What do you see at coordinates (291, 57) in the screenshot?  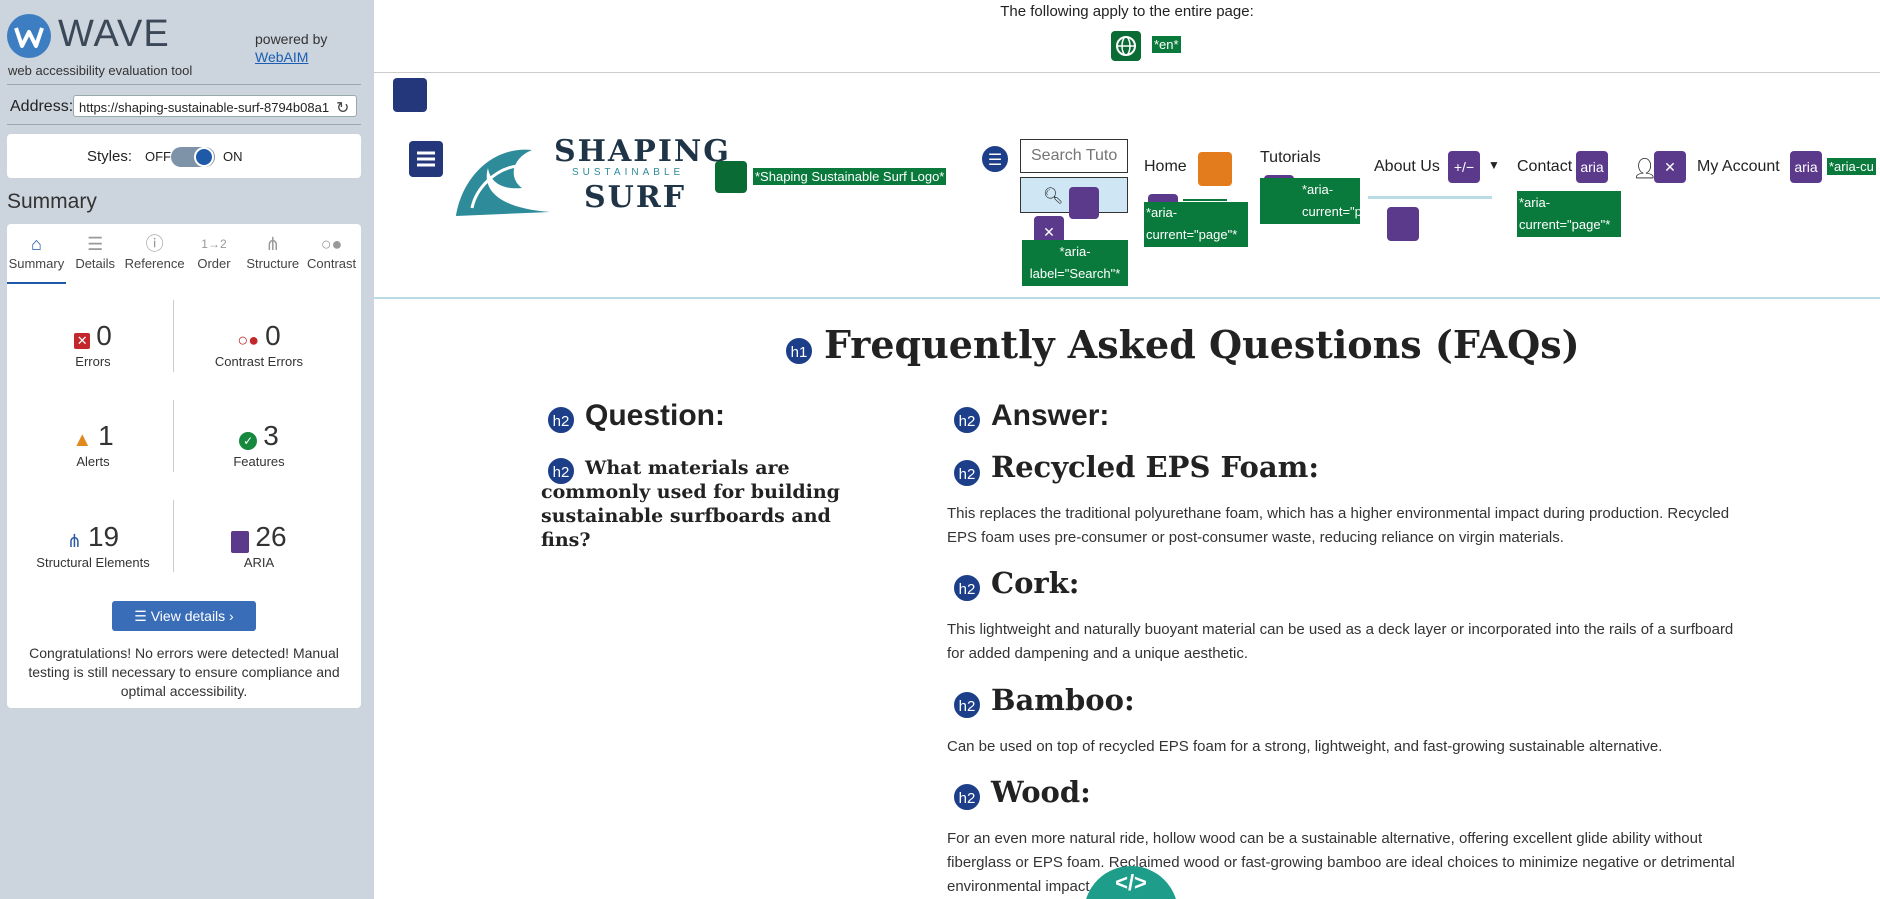 I see `webaim-link: WebAIM` at bounding box center [291, 57].